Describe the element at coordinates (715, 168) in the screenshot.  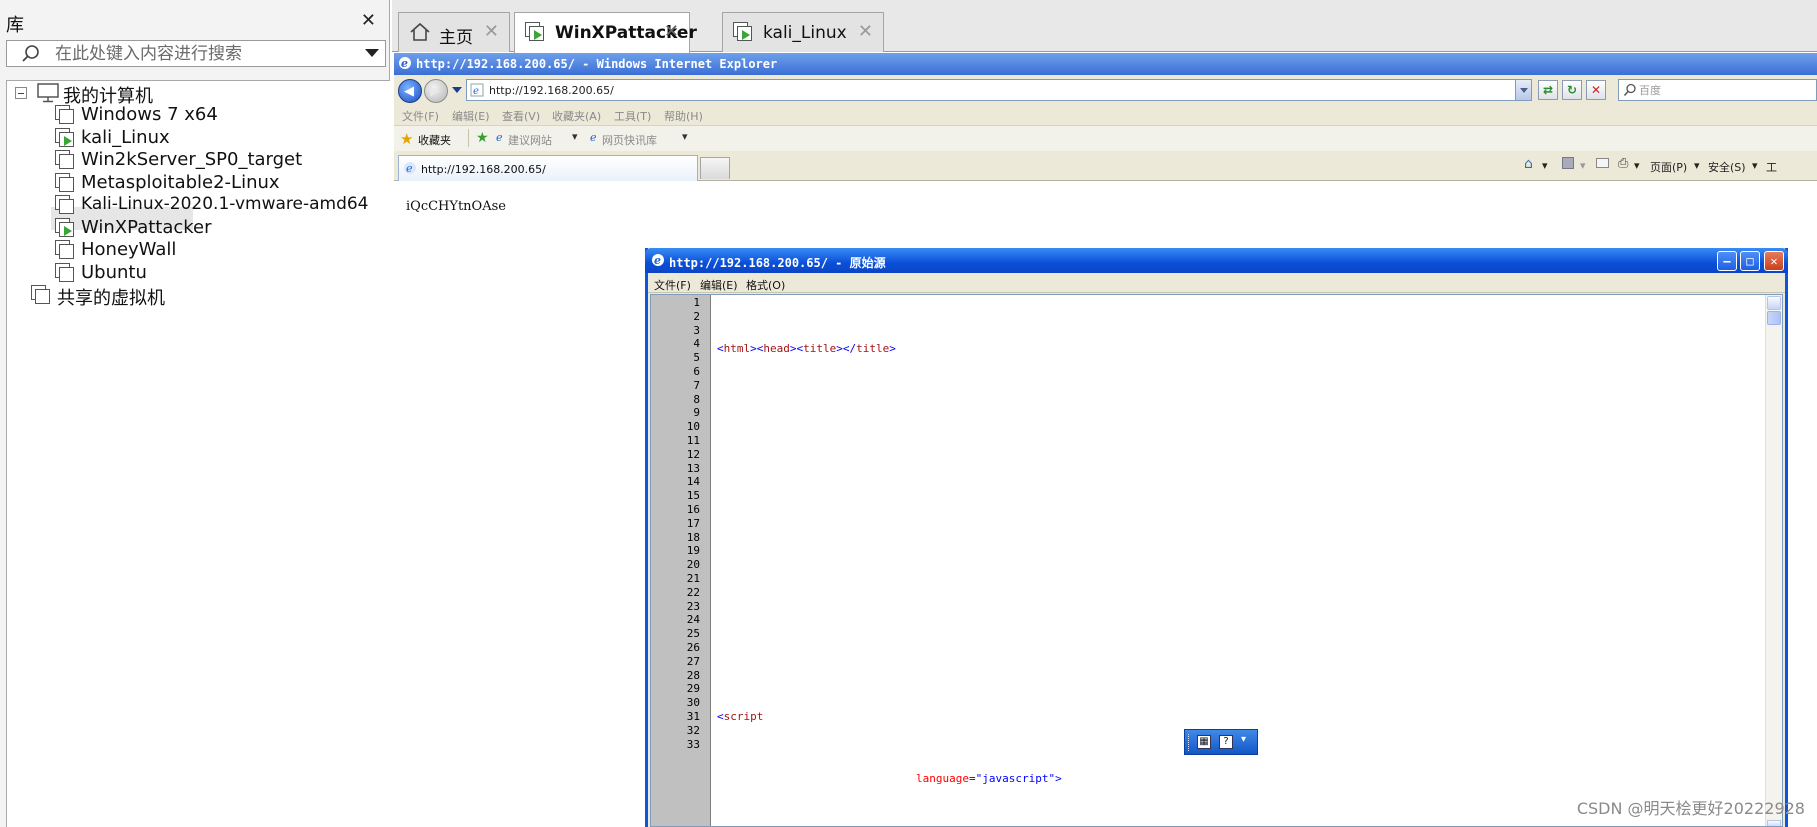
I see `new-tab-button` at that location.